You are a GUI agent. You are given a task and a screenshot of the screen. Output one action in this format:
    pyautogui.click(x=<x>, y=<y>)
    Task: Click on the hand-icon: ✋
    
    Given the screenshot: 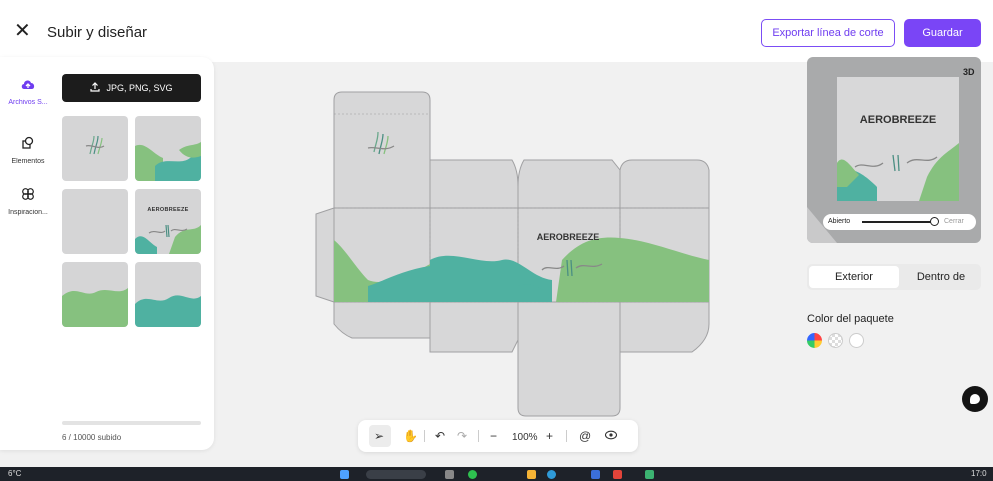 What is the action you would take?
    pyautogui.click(x=410, y=436)
    